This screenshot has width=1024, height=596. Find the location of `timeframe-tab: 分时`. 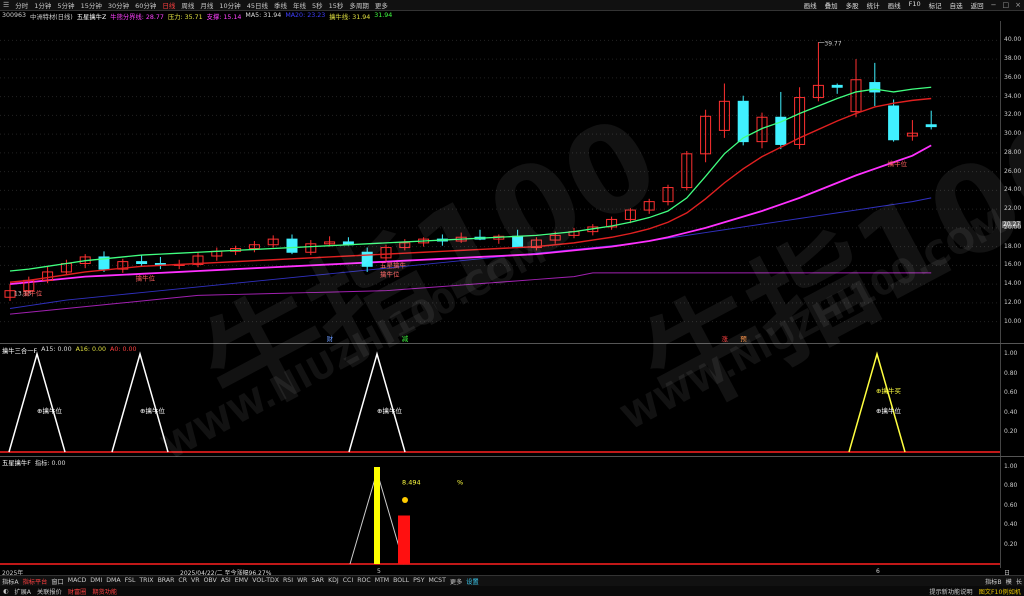

timeframe-tab: 分时 is located at coordinates (21, 5).